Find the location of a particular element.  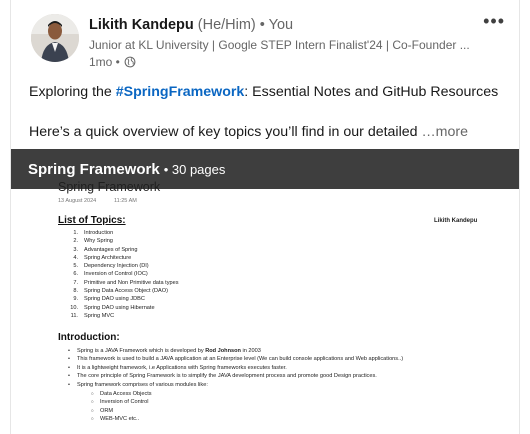

toc-item-number: 1. is located at coordinates (75, 233).